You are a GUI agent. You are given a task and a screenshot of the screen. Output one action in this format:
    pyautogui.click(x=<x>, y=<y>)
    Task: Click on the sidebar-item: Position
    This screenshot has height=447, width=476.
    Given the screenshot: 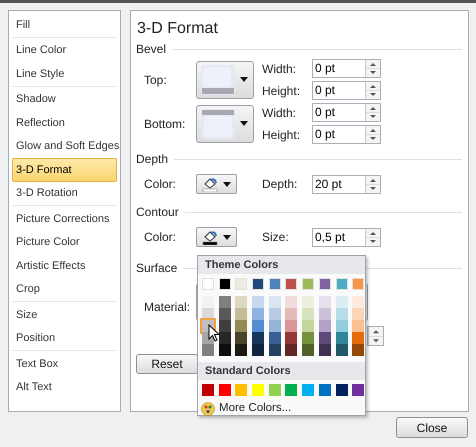 What is the action you would take?
    pyautogui.click(x=64, y=338)
    